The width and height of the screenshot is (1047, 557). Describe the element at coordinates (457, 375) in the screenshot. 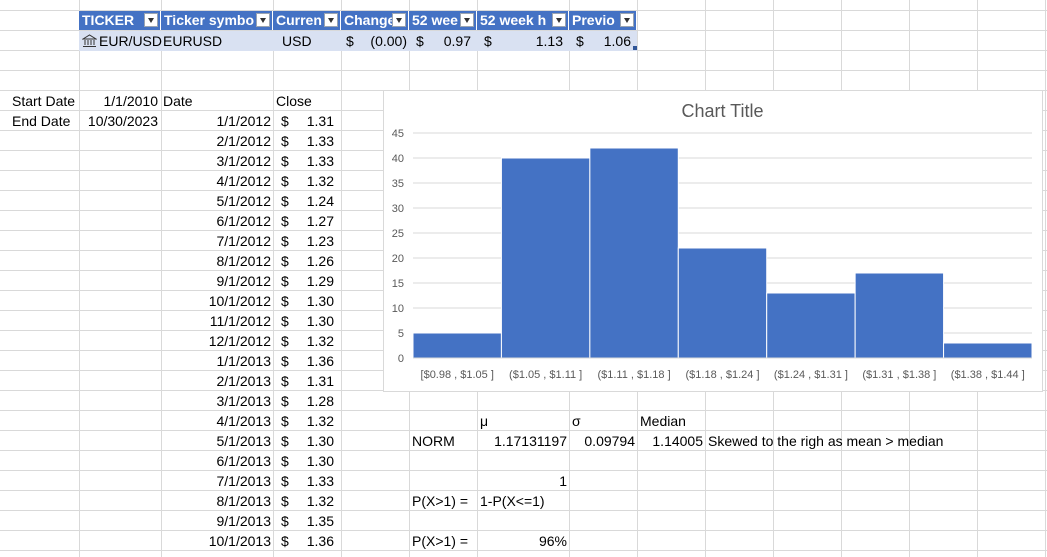

I see `x-category-label: [$0.98 , $1.05 ]` at that location.